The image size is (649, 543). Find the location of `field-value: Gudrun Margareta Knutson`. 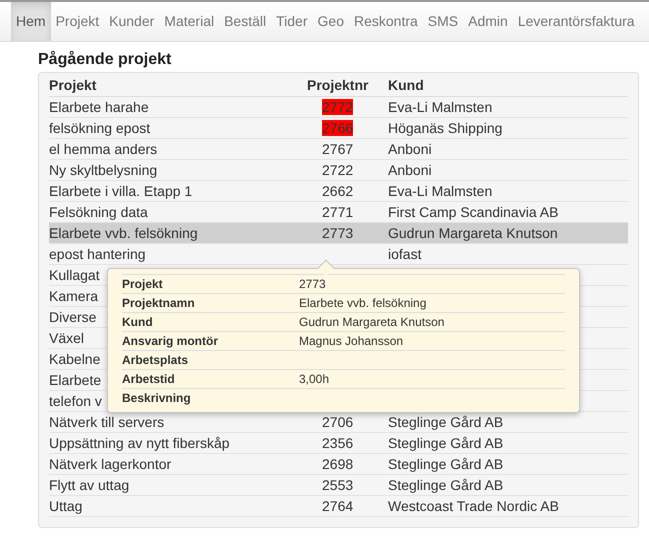

field-value: Gudrun Margareta Knutson is located at coordinates (371, 322).